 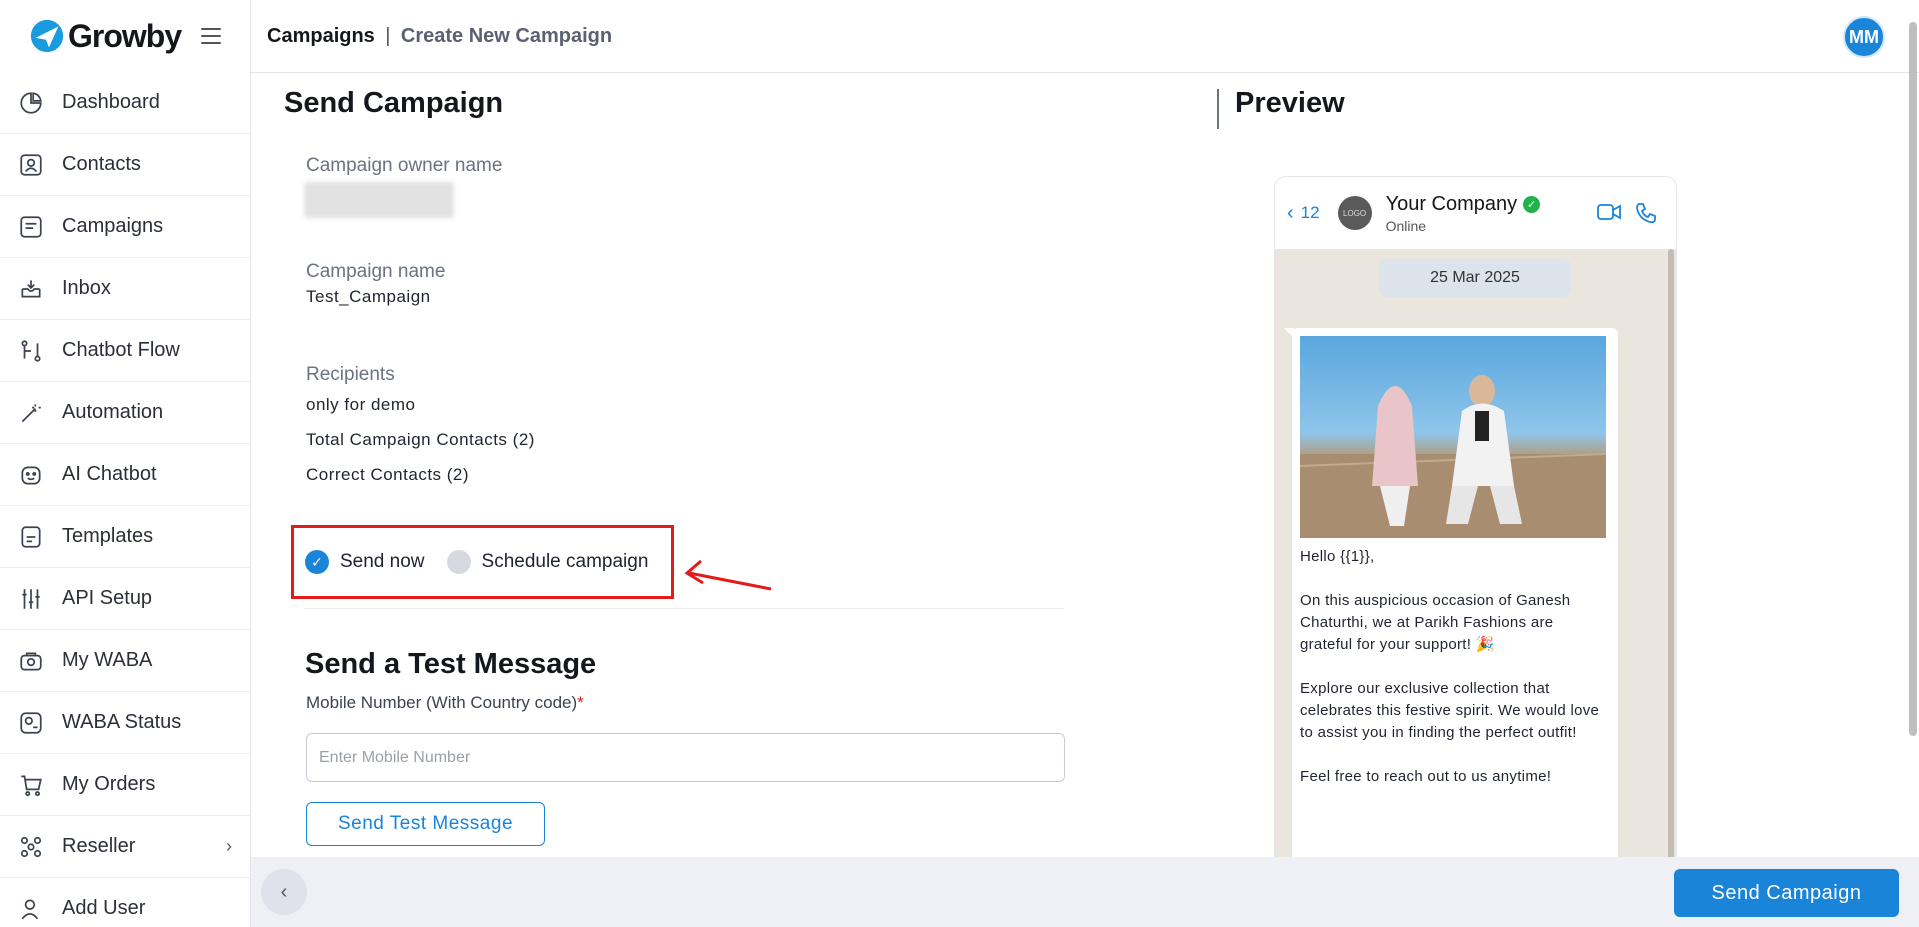 I want to click on bottom-action-bar: ‹ Send Campaign, so click(x=1085, y=892).